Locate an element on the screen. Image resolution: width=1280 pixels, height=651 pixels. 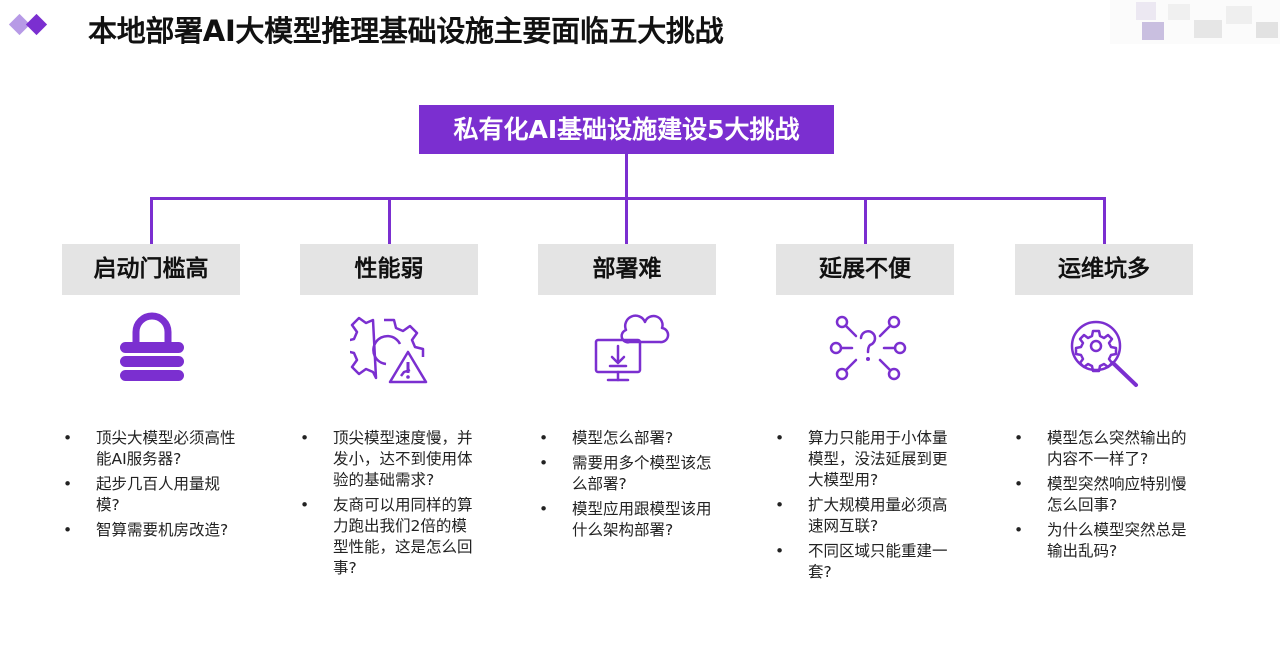
gear-magnifier-icon is located at coordinates (1104, 353).